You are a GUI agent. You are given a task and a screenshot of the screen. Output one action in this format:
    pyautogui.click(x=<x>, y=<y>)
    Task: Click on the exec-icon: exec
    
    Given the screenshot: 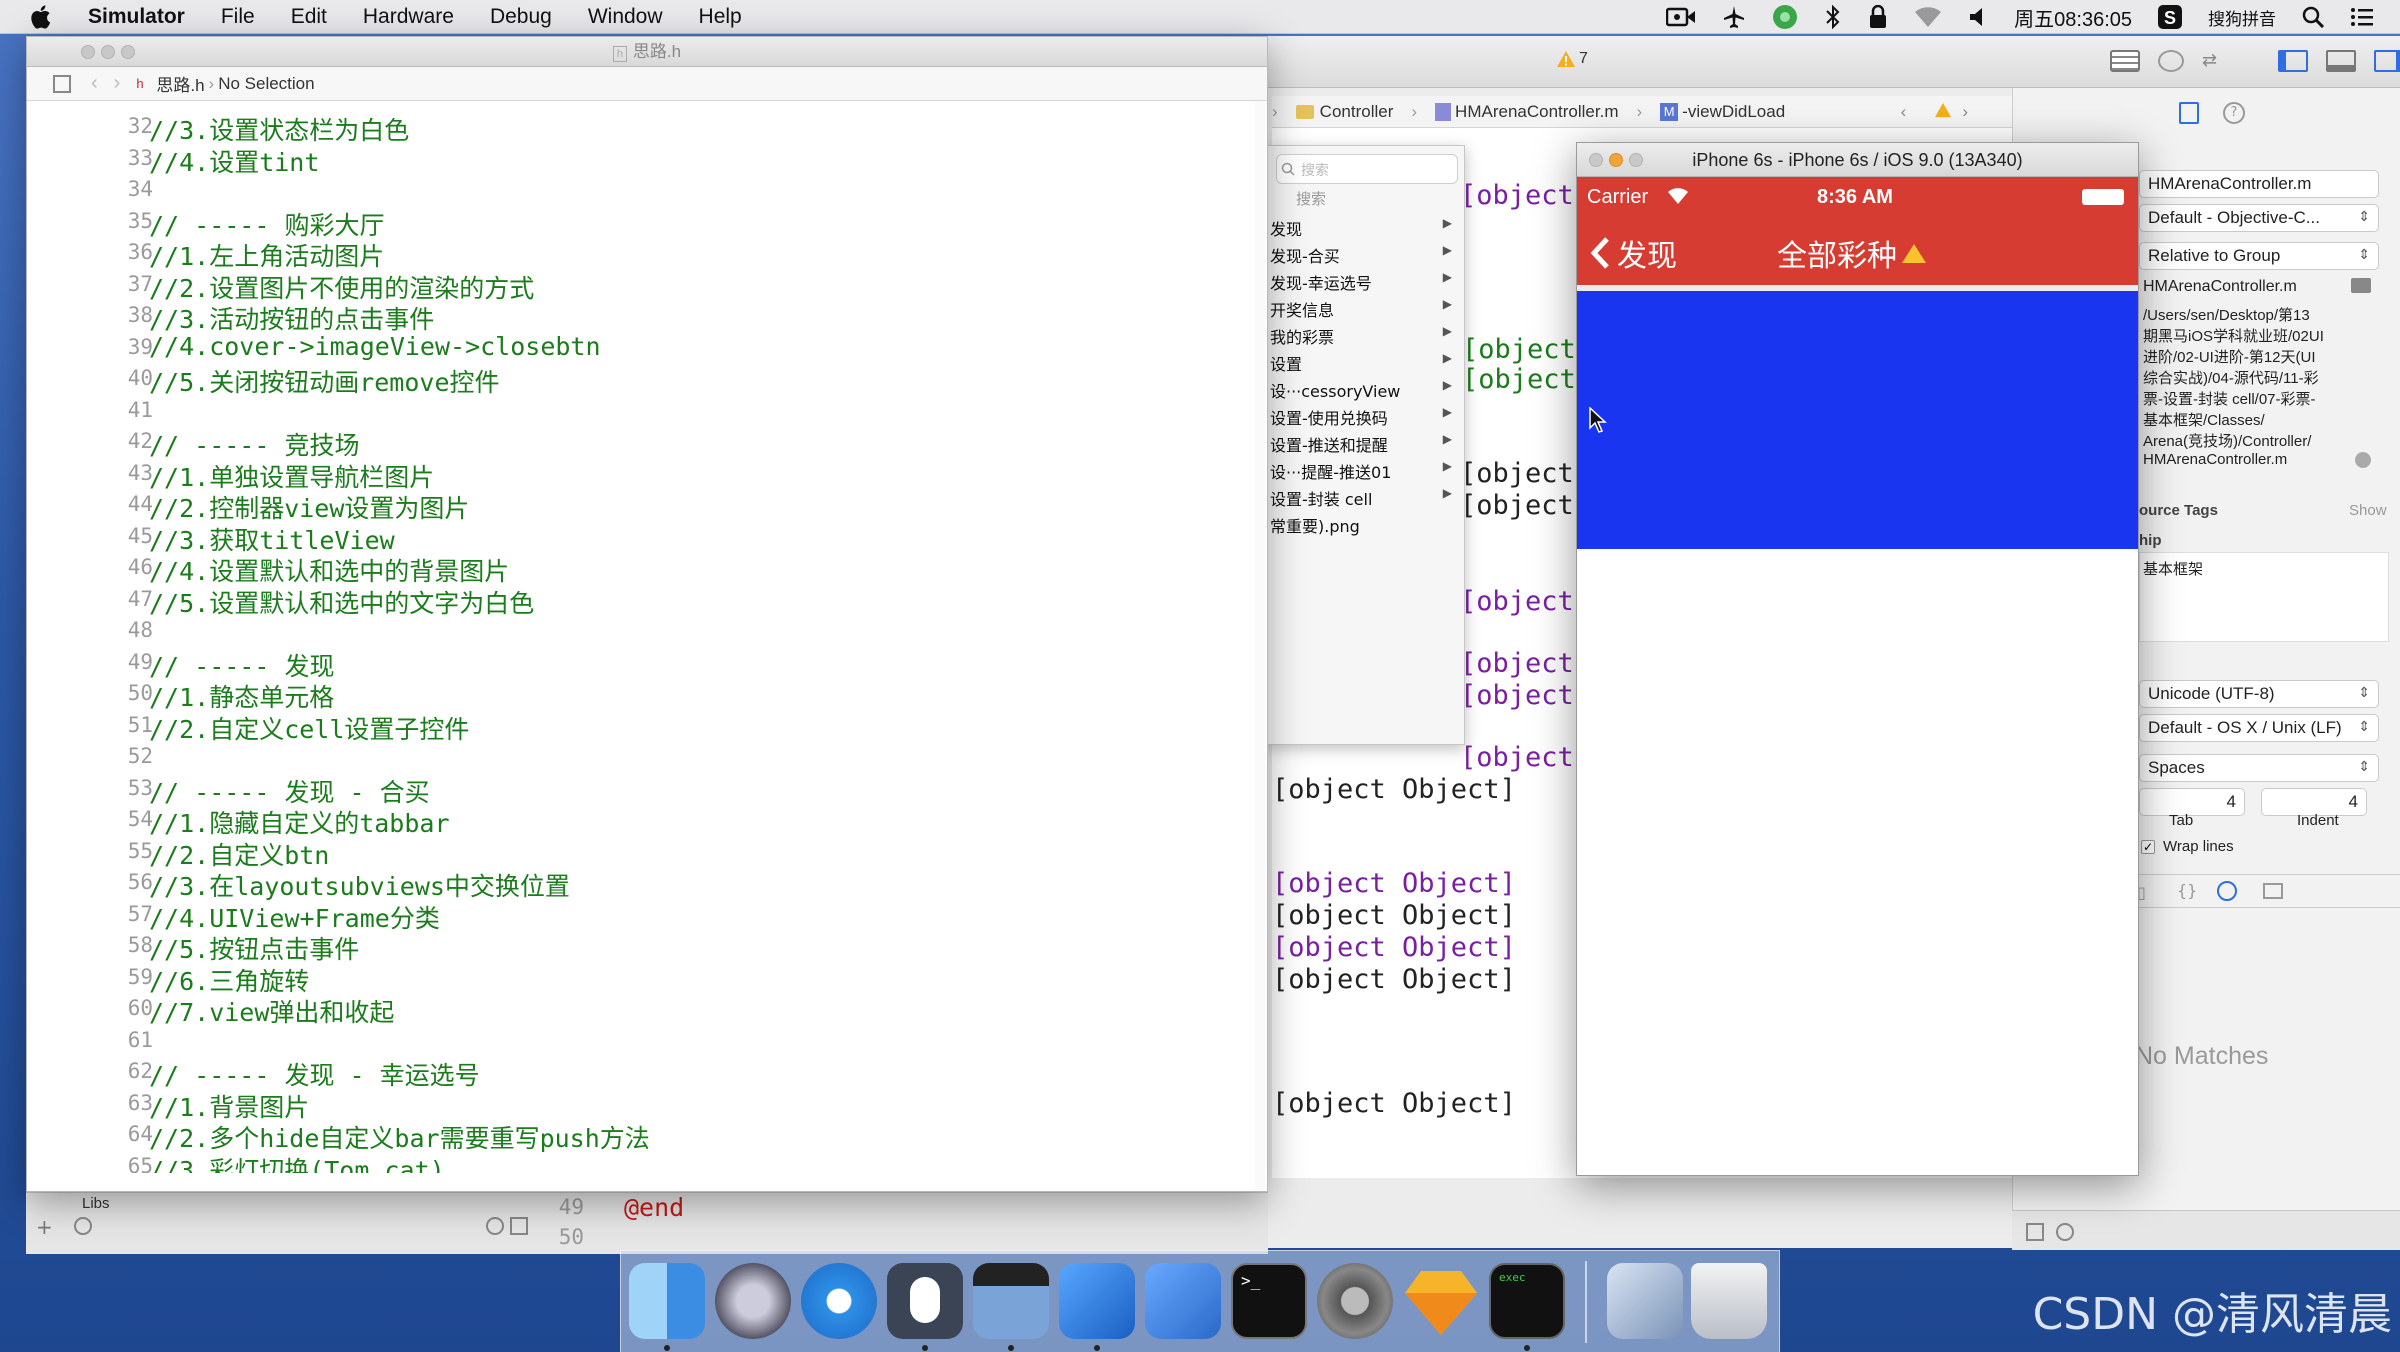 What is the action you would take?
    pyautogui.click(x=1527, y=1301)
    